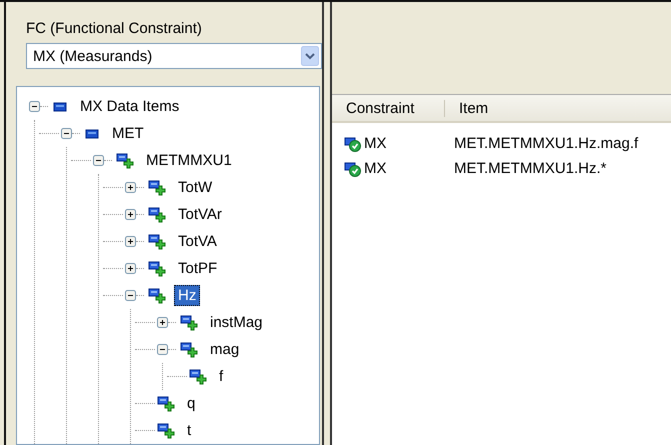  I want to click on column-header: Constraint, so click(388, 108).